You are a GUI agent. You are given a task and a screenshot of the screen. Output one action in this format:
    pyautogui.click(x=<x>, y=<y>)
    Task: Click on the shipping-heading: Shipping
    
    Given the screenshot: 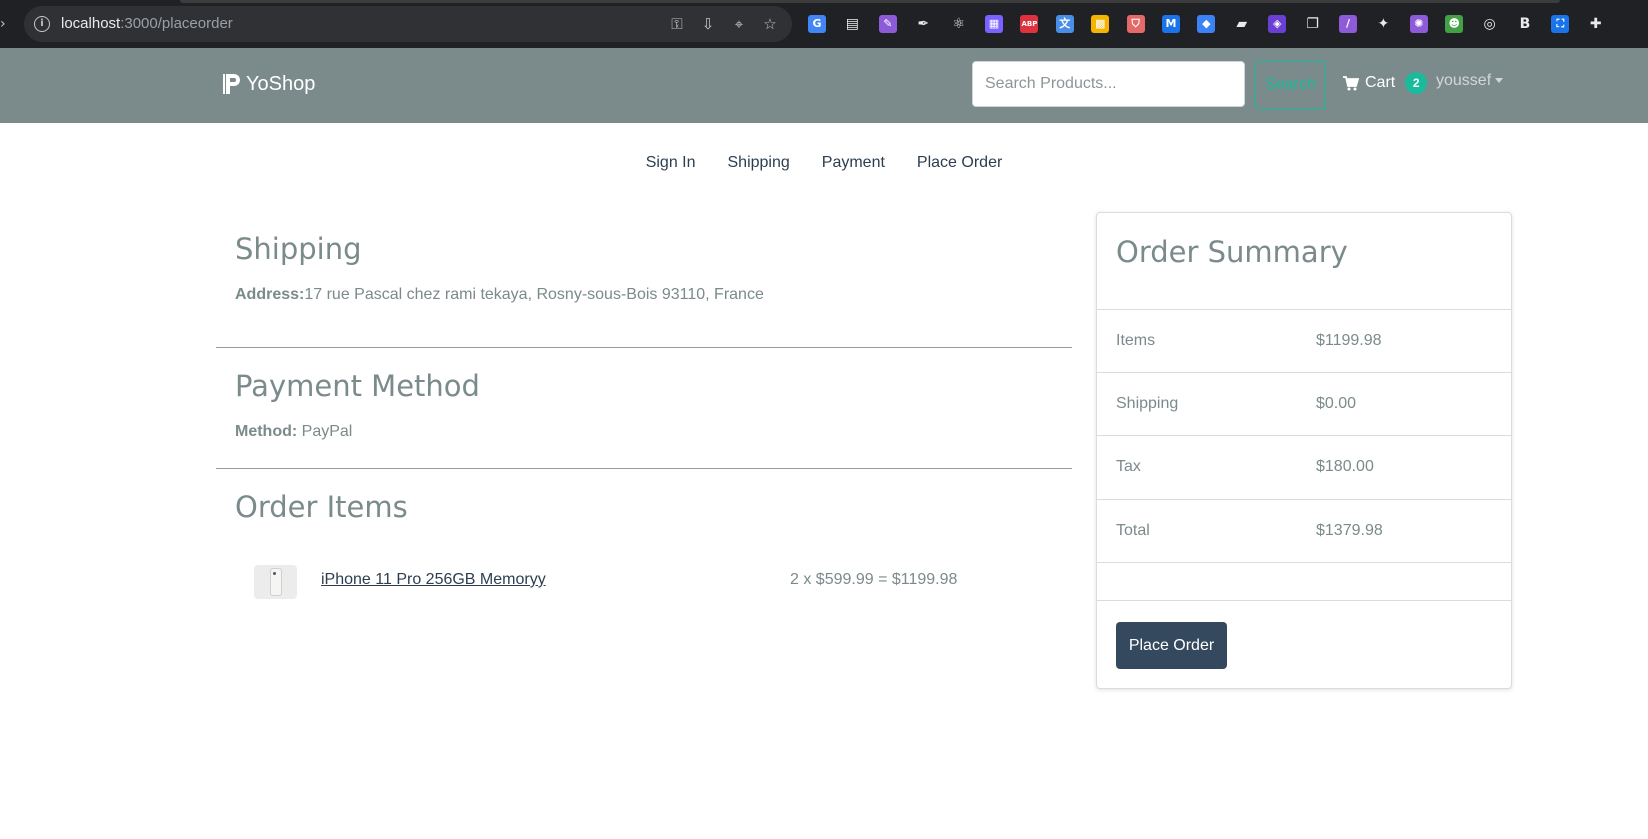 What is the action you would take?
    pyautogui.click(x=298, y=249)
    